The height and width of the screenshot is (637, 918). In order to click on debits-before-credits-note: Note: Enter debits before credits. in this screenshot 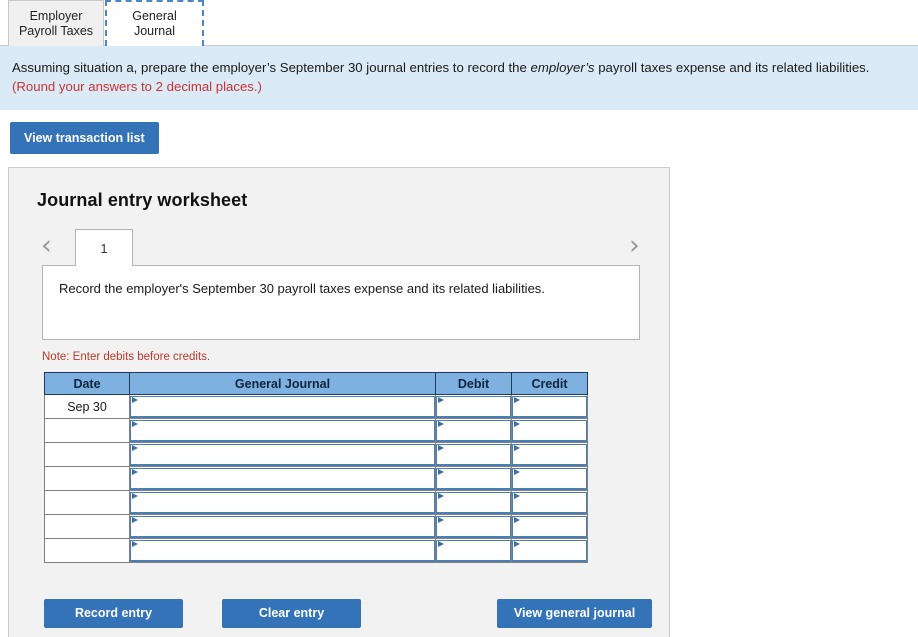, I will do `click(126, 357)`.